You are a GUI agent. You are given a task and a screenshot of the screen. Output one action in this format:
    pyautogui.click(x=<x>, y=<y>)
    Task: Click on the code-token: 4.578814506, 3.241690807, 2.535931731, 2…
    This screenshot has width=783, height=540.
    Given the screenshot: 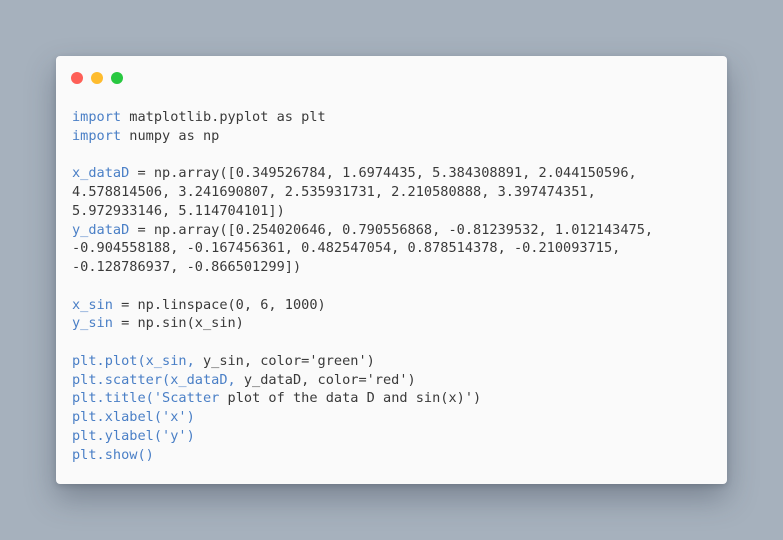 What is the action you would take?
    pyautogui.click(x=334, y=192)
    